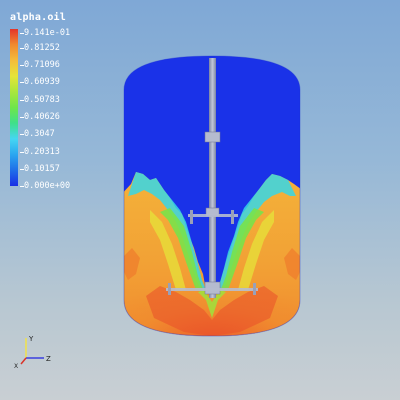 The width and height of the screenshot is (400, 400). What do you see at coordinates (212, 137) in the screenshot?
I see `shaft-coupling` at bounding box center [212, 137].